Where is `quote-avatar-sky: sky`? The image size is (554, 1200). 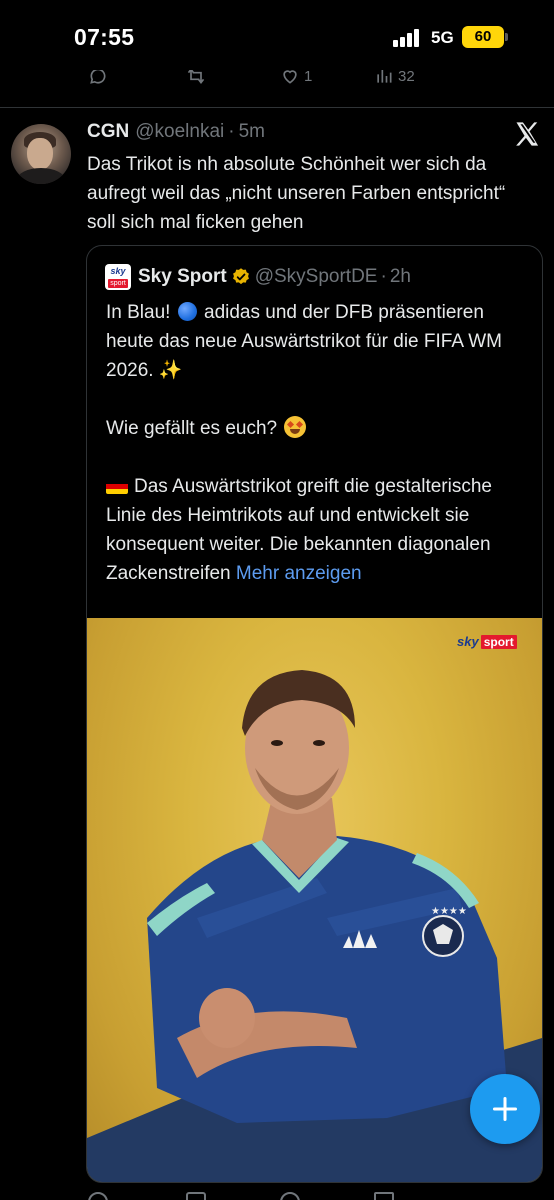
quote-avatar-sky: sky is located at coordinates (118, 271).